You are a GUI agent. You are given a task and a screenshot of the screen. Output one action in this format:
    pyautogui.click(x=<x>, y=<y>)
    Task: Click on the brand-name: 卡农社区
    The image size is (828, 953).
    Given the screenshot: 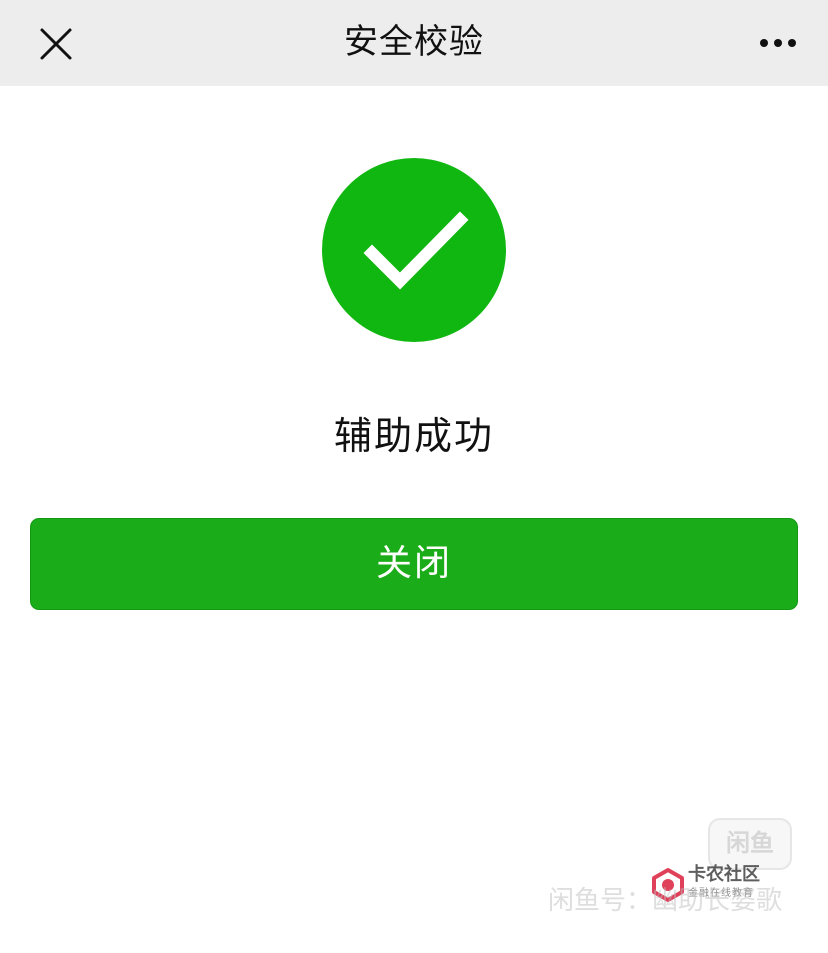 What is the action you would take?
    pyautogui.click(x=724, y=874)
    